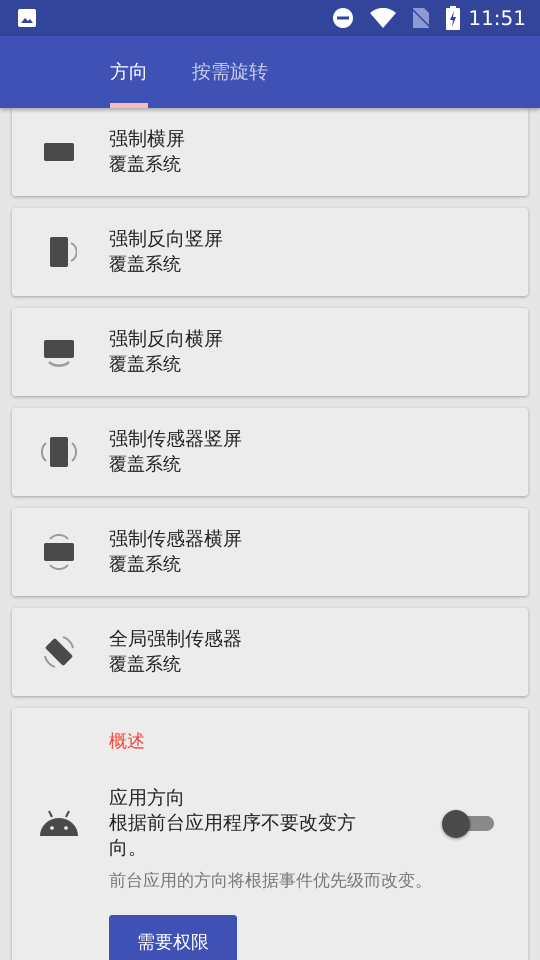 The width and height of the screenshot is (540, 960). Describe the element at coordinates (270, 152) in the screenshot. I see `mode-card: 强制横屏 覆盖系统` at that location.